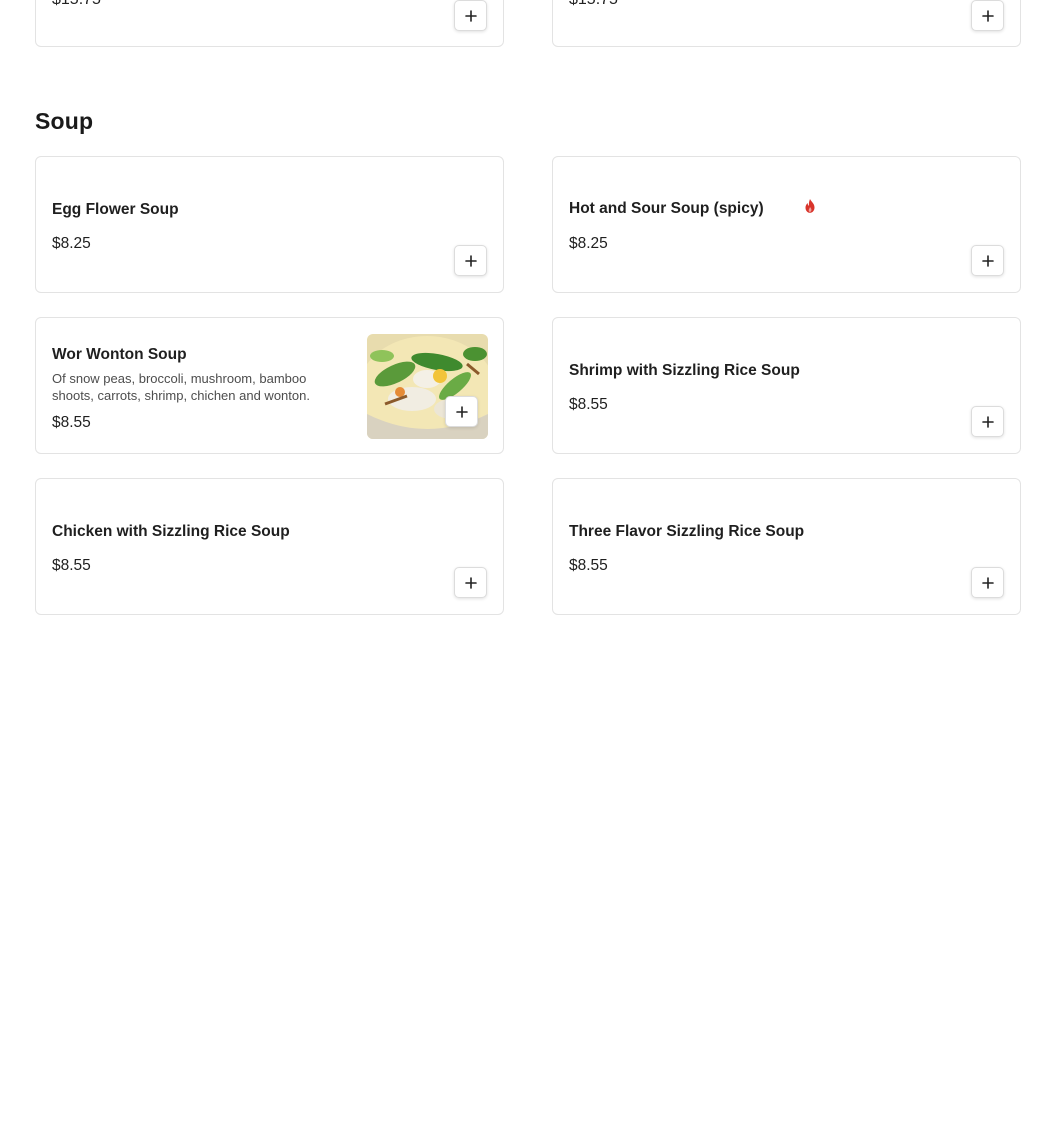 The image size is (1050, 1136). I want to click on item-name: Shrimp with Sizzling Rice Soup, so click(684, 370).